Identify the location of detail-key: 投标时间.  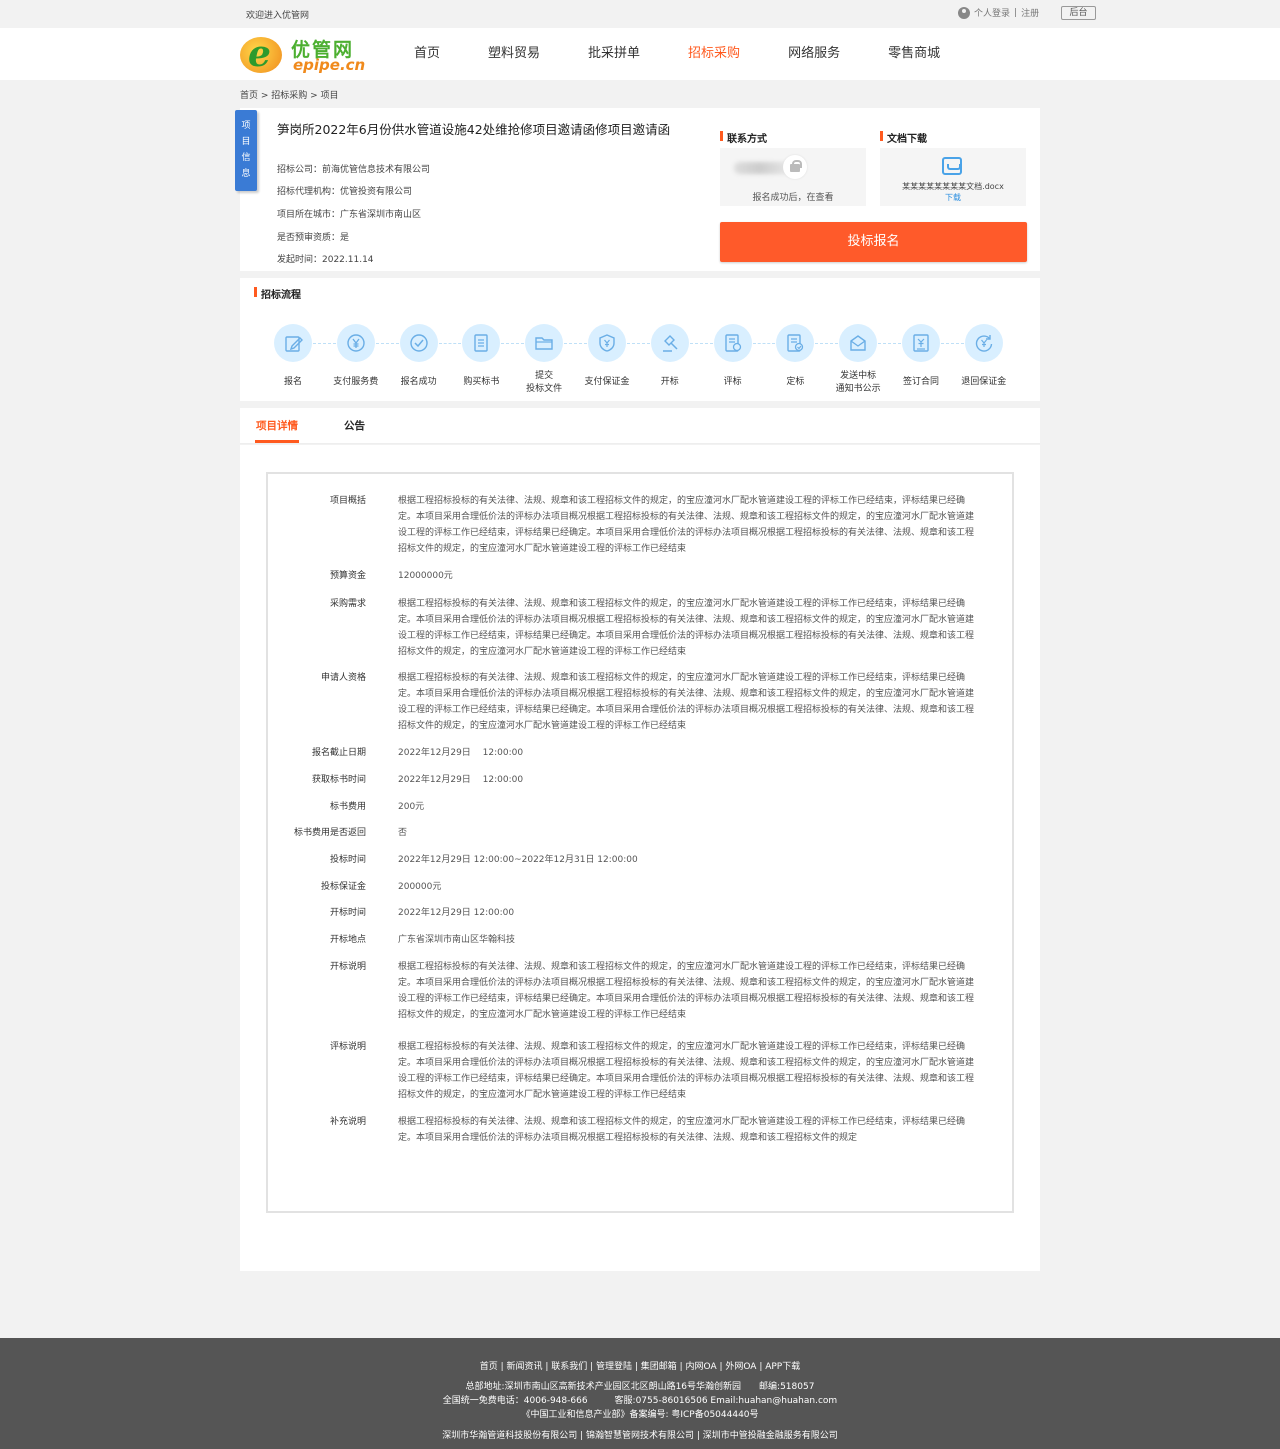
(347, 860).